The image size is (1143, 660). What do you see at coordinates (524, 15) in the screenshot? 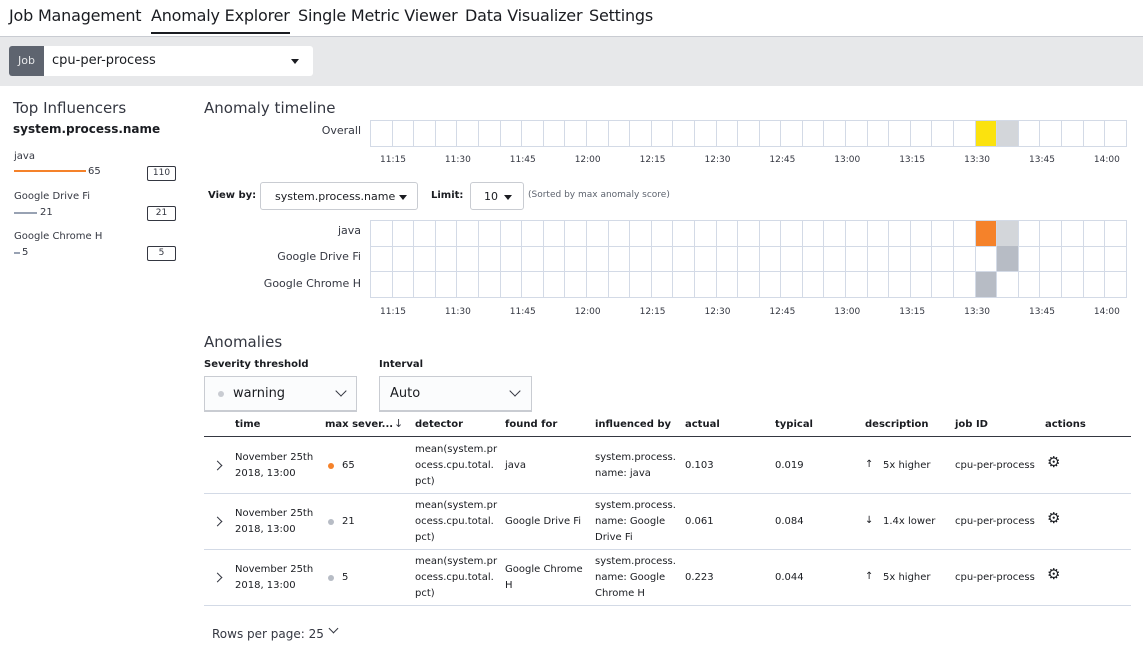
I see `tab-data-visualizer: Data Visualizer` at bounding box center [524, 15].